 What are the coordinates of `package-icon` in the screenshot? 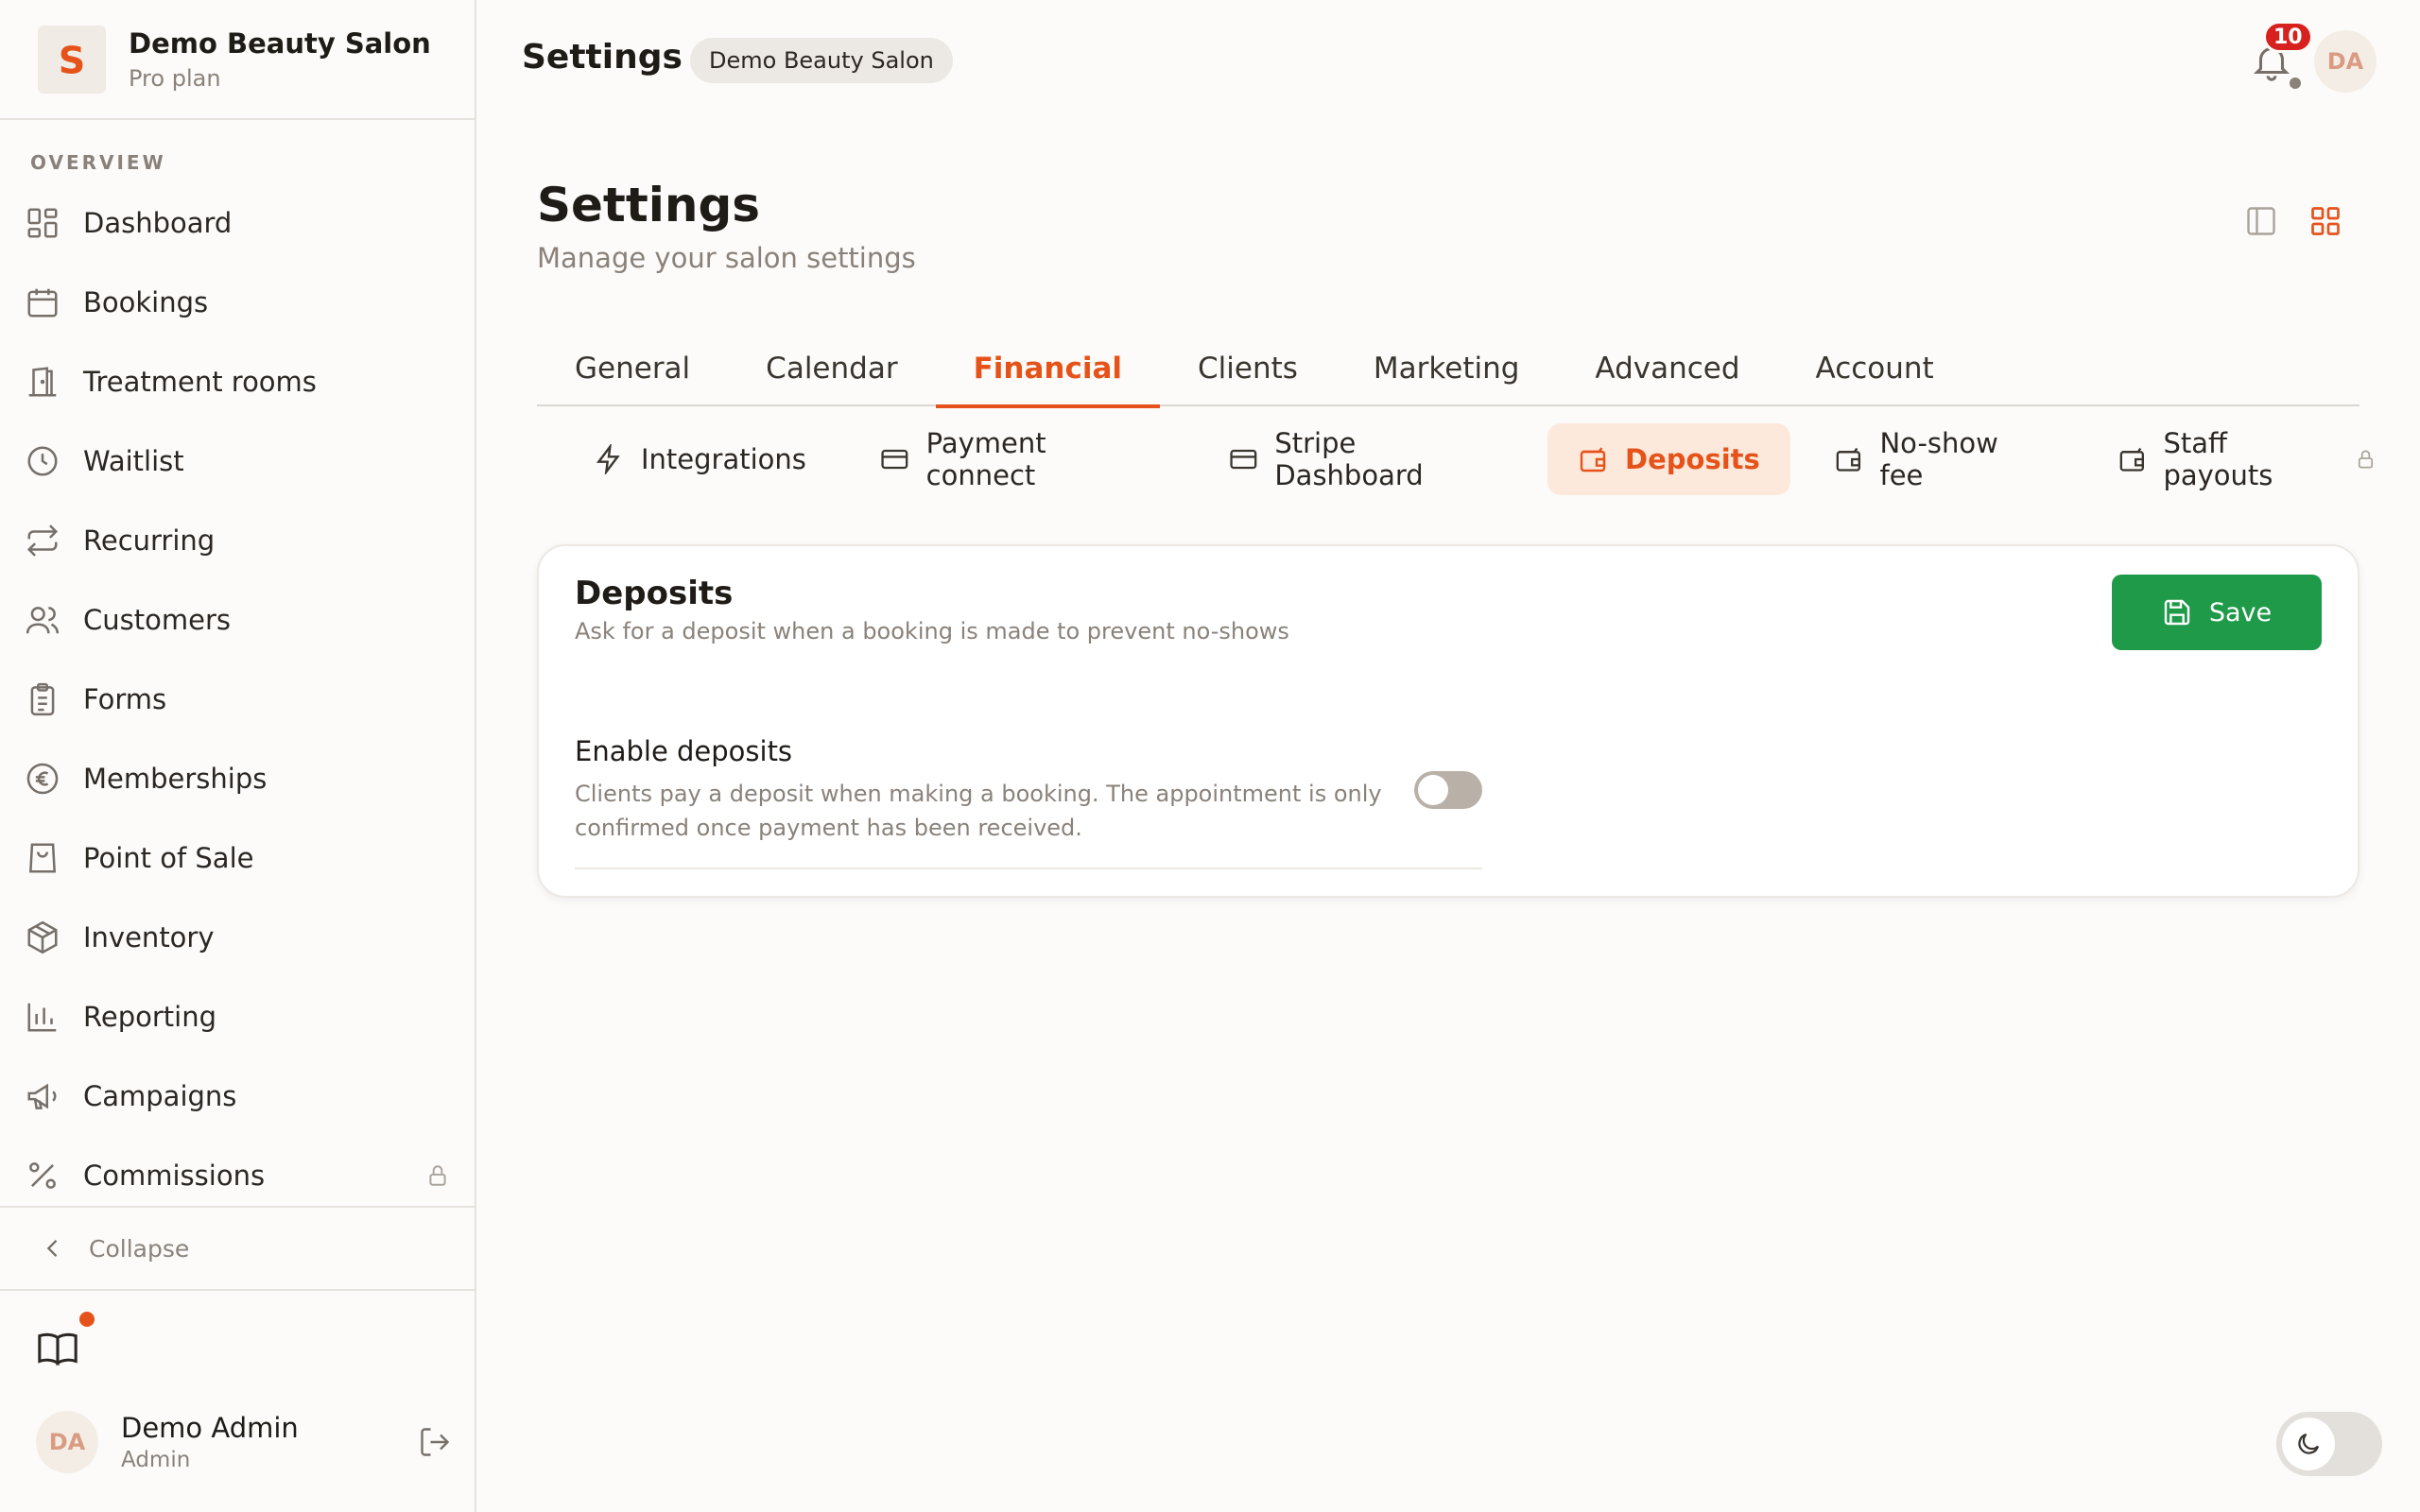 It's located at (42, 937).